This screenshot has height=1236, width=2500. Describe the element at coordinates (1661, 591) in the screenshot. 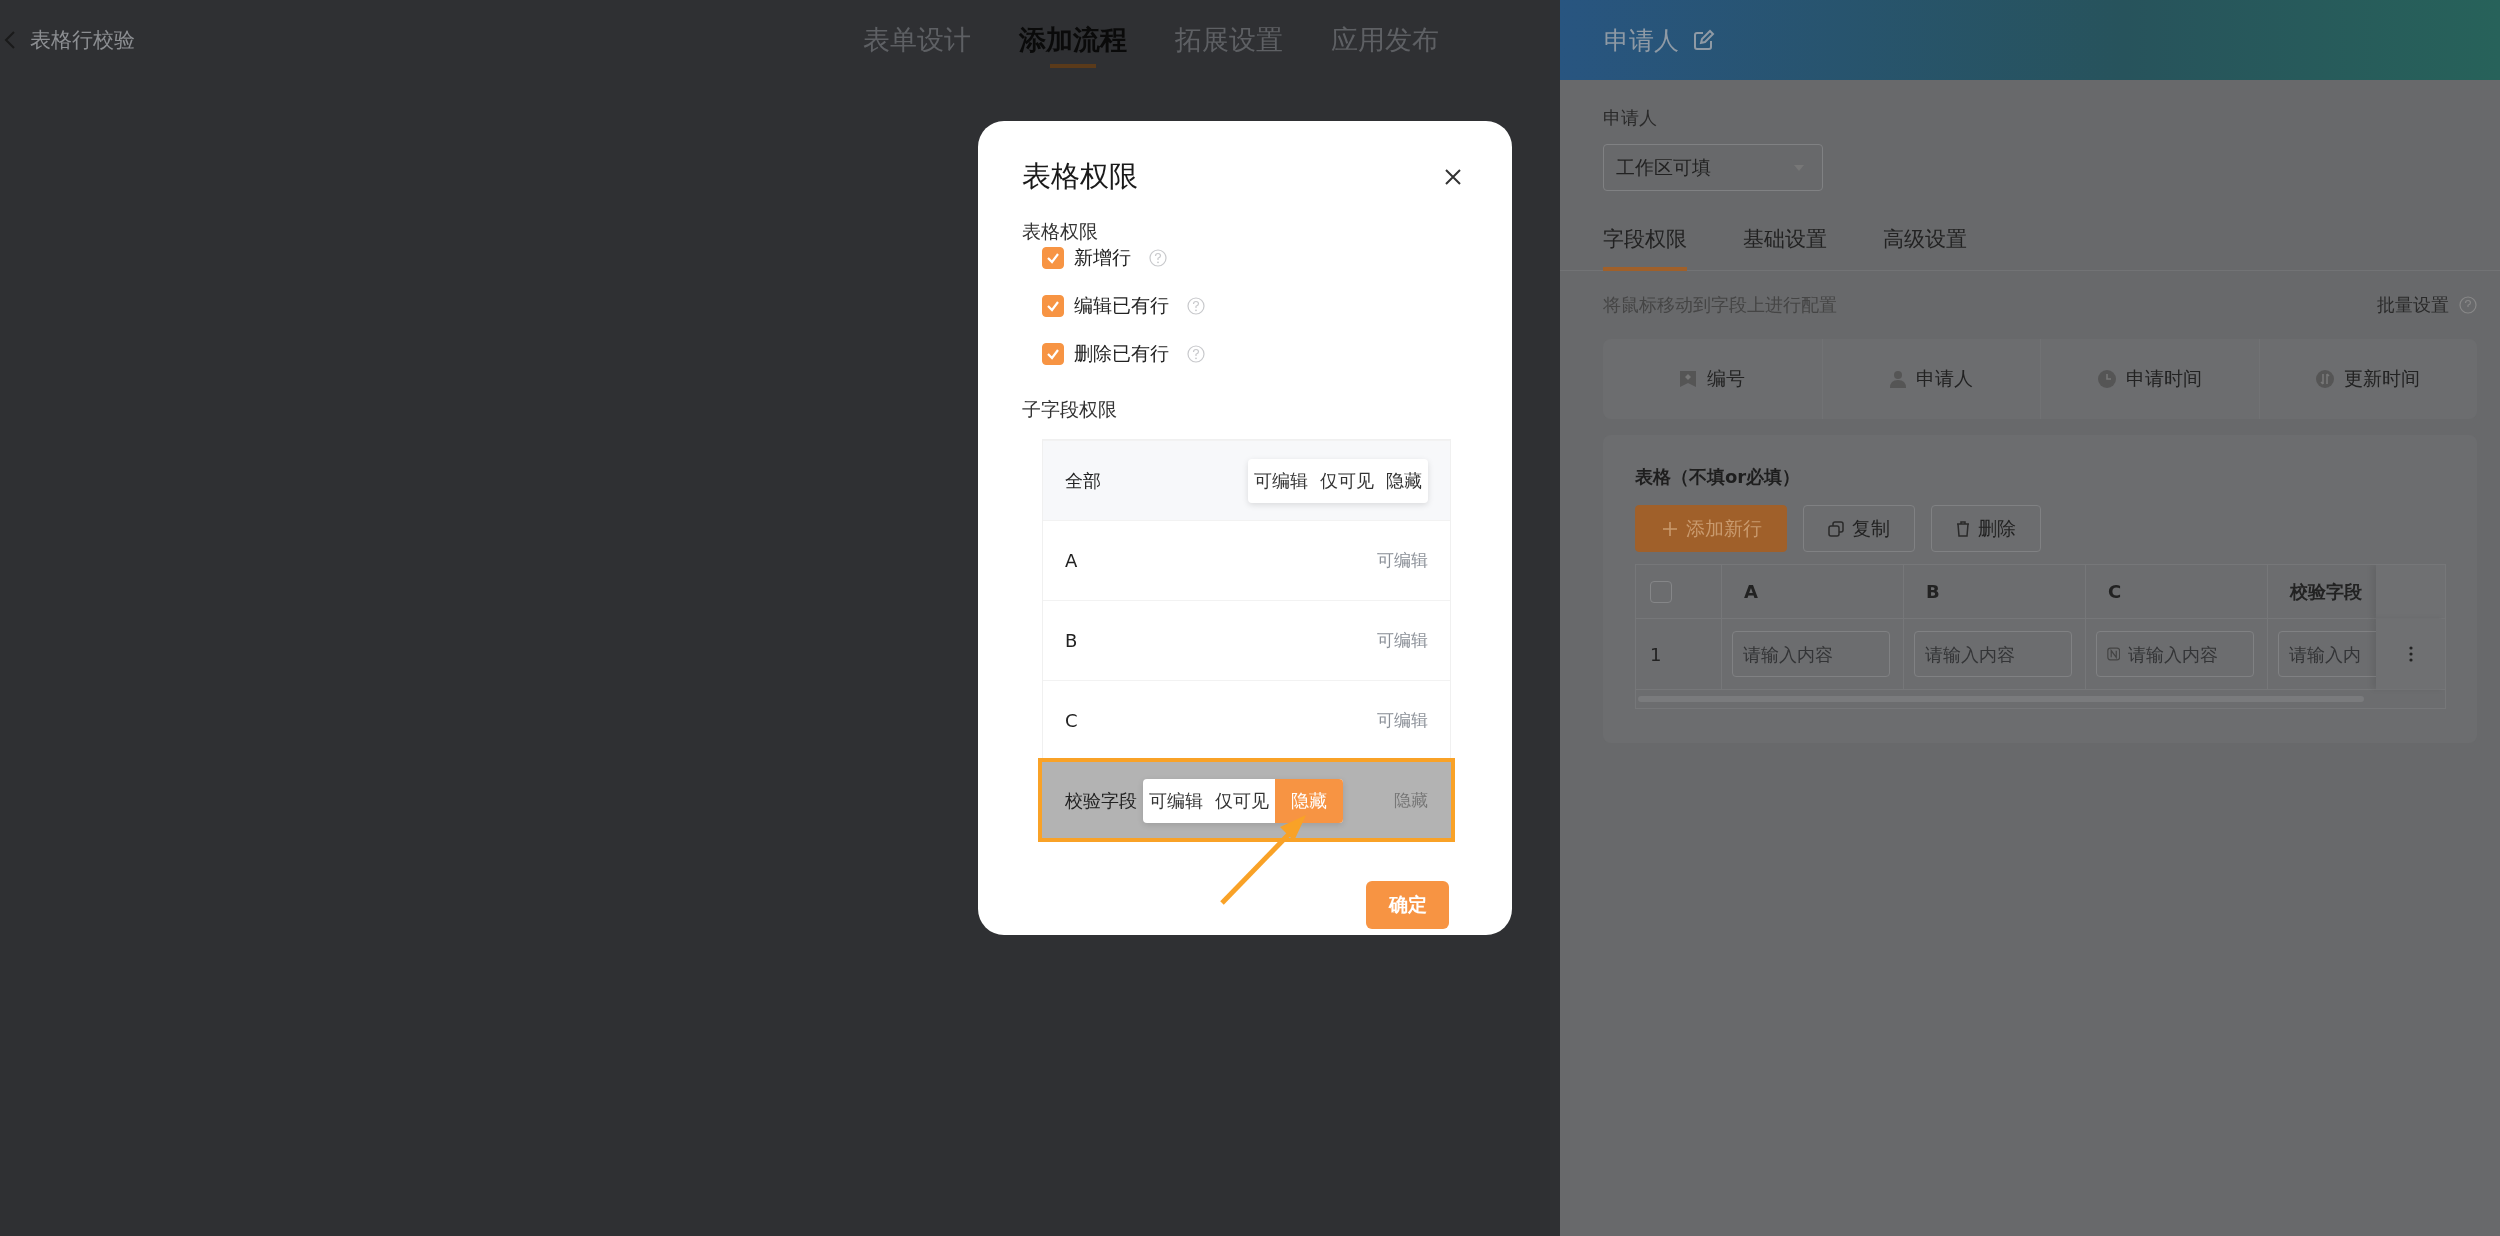

I see `select-all-checkbox` at that location.